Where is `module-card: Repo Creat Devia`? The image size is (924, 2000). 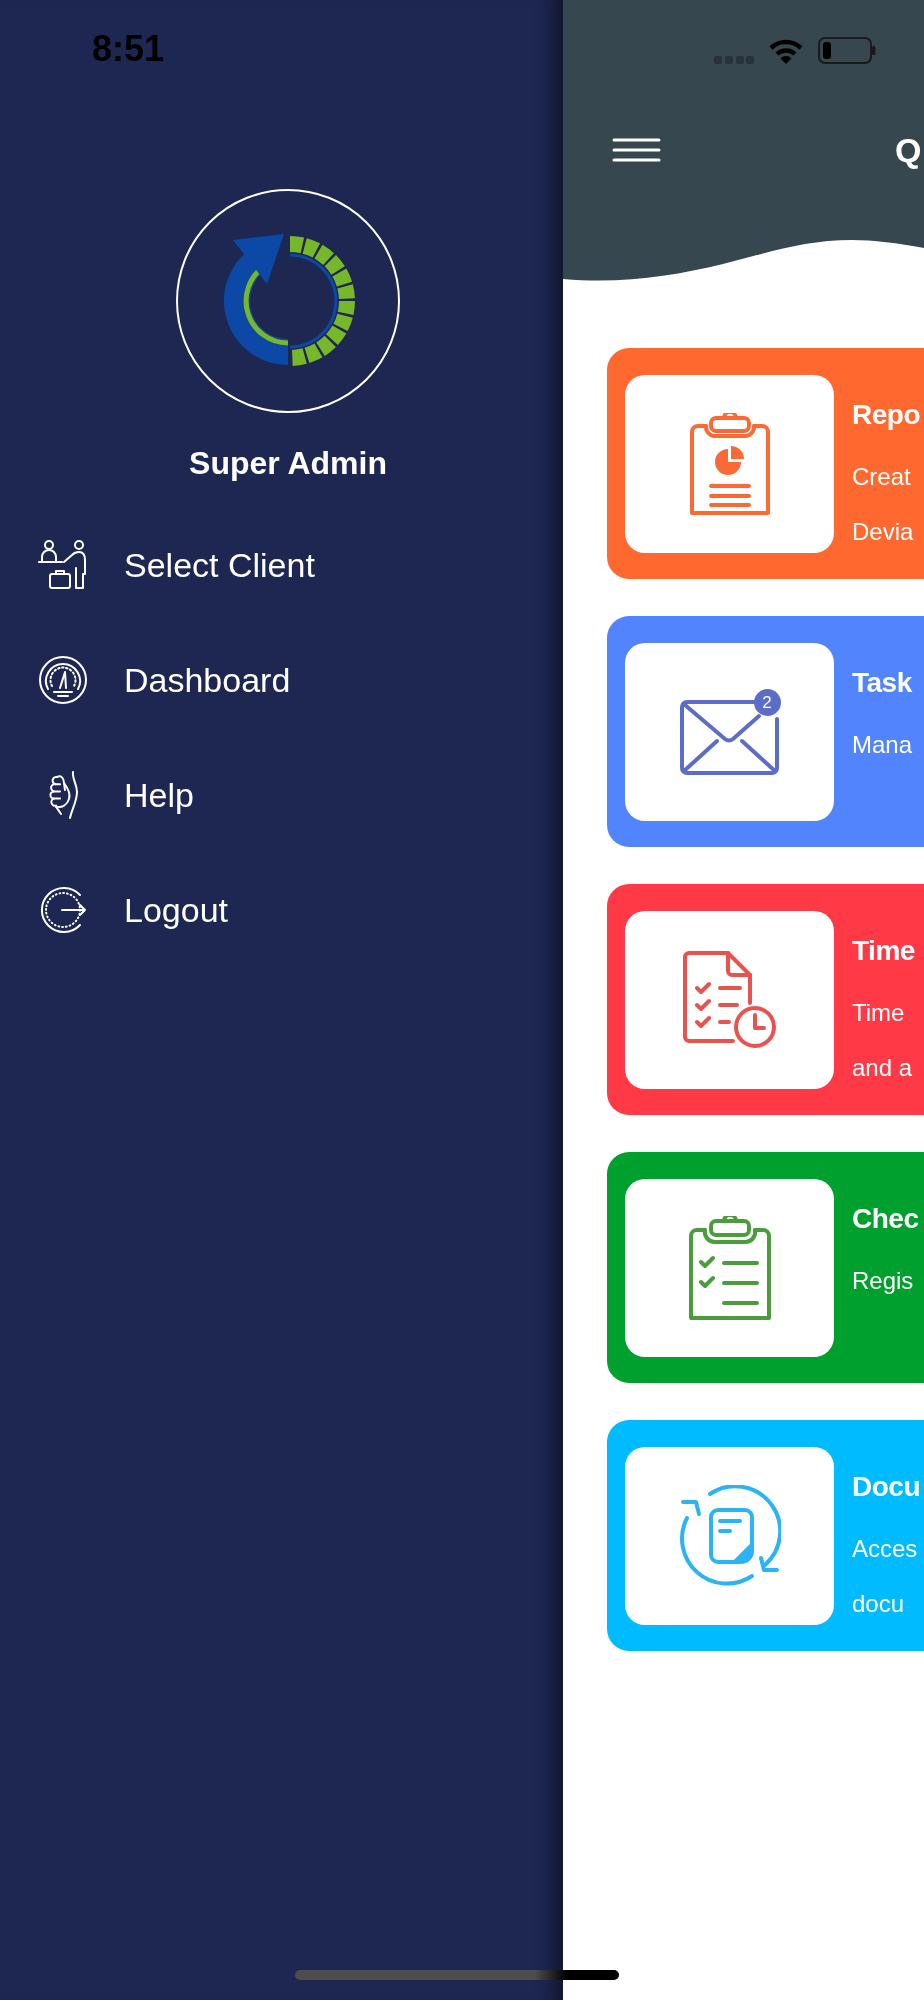
module-card: Repo Creat Devia is located at coordinates (765, 463).